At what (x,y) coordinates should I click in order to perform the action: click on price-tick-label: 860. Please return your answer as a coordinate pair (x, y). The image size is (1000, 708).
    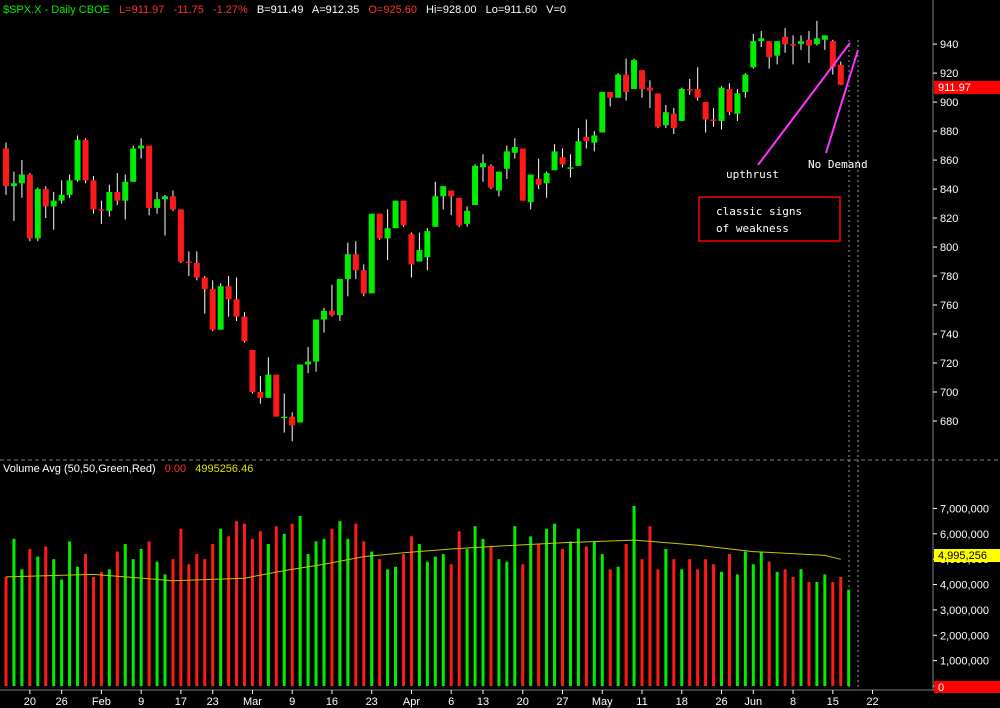
    Looking at the image, I should click on (949, 161).